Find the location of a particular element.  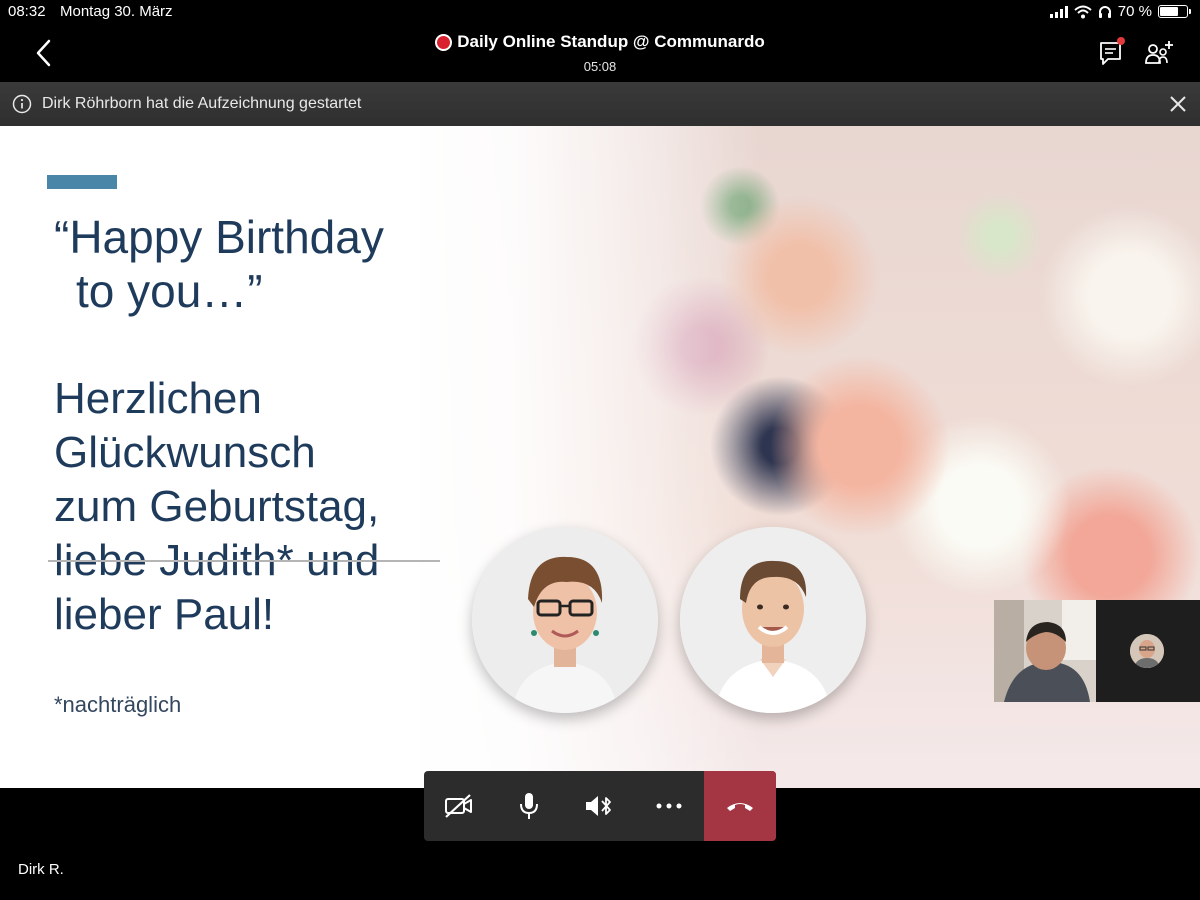

slide-footnote: *nachträglich is located at coordinates (118, 704).